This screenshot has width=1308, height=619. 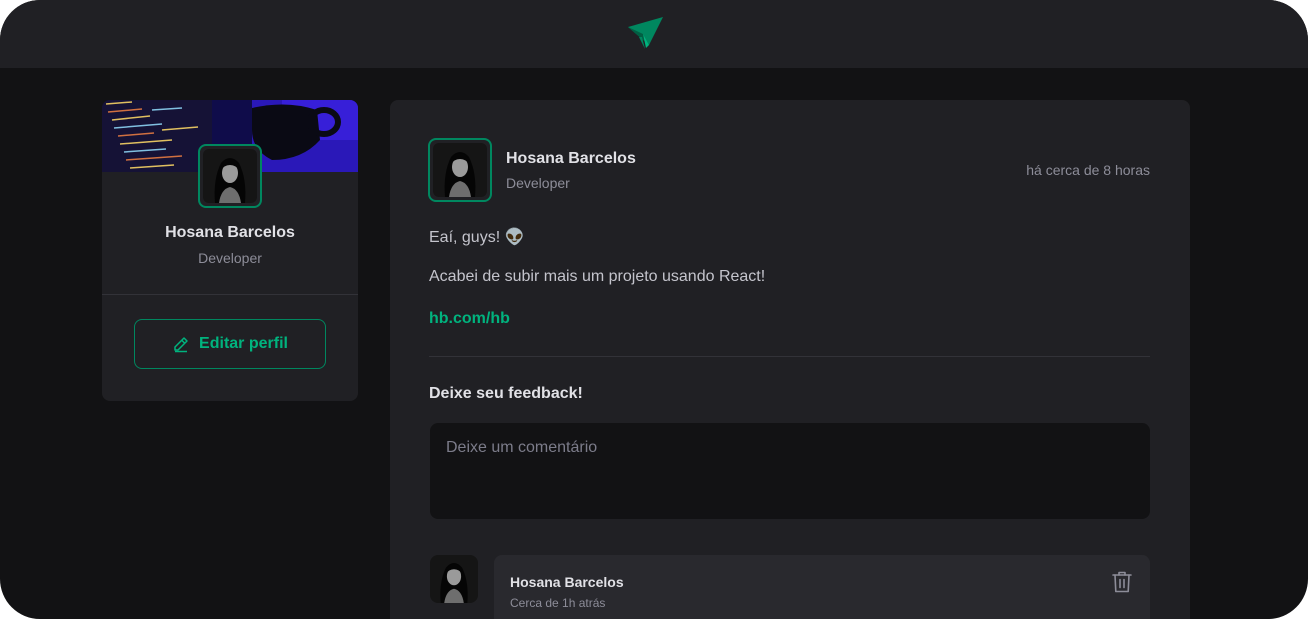 What do you see at coordinates (181, 345) in the screenshot?
I see `pencil-icon` at bounding box center [181, 345].